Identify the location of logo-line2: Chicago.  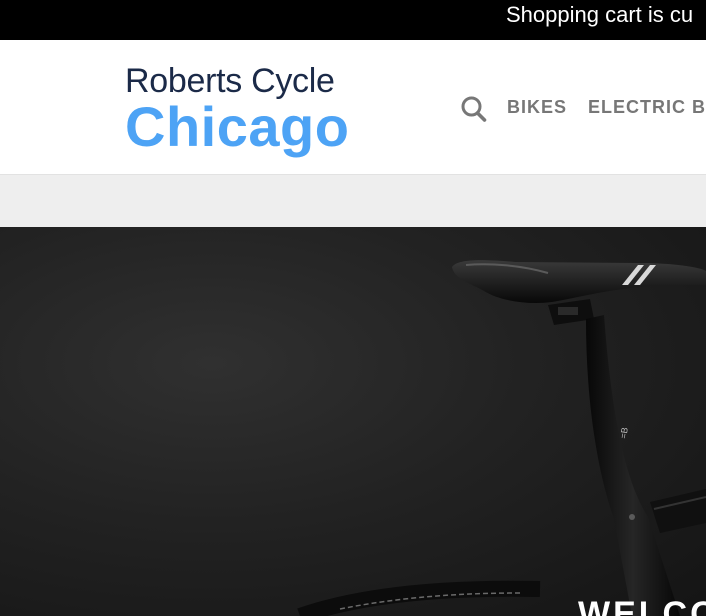
(237, 126).